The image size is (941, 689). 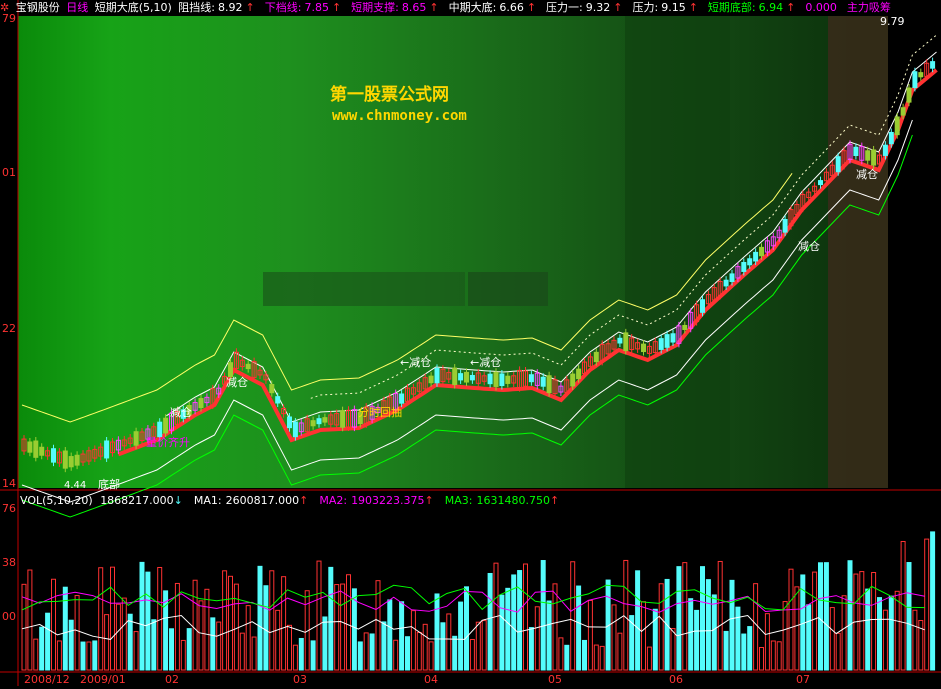 I want to click on signal-divergence: 分时回抽, so click(x=380, y=412).